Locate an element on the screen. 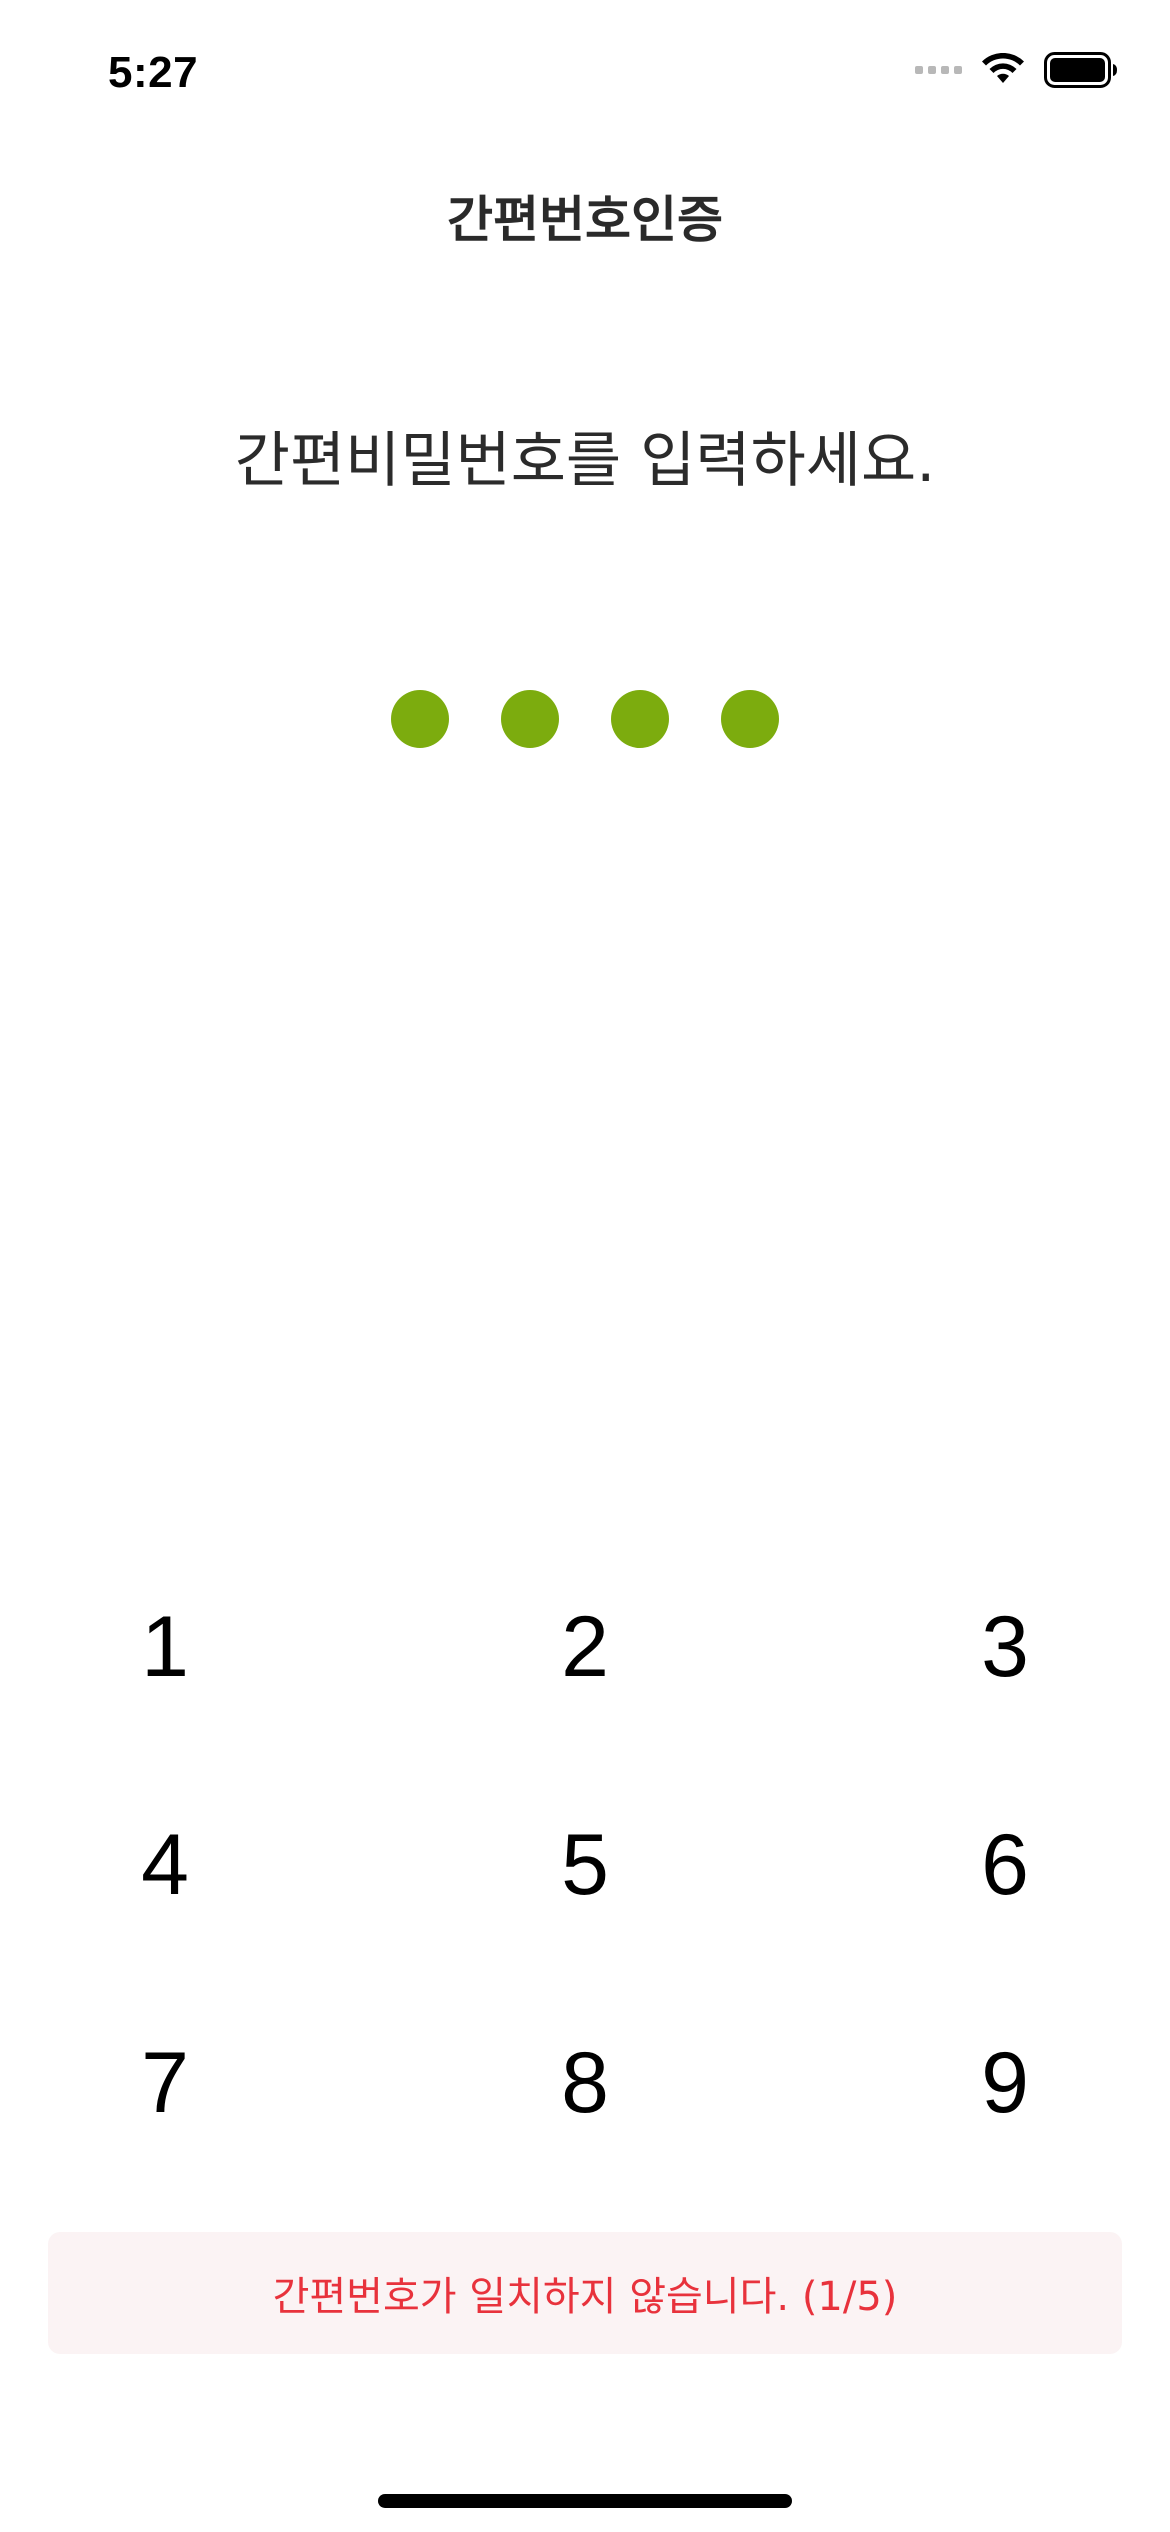  wifi-icon is located at coordinates (1003, 68).